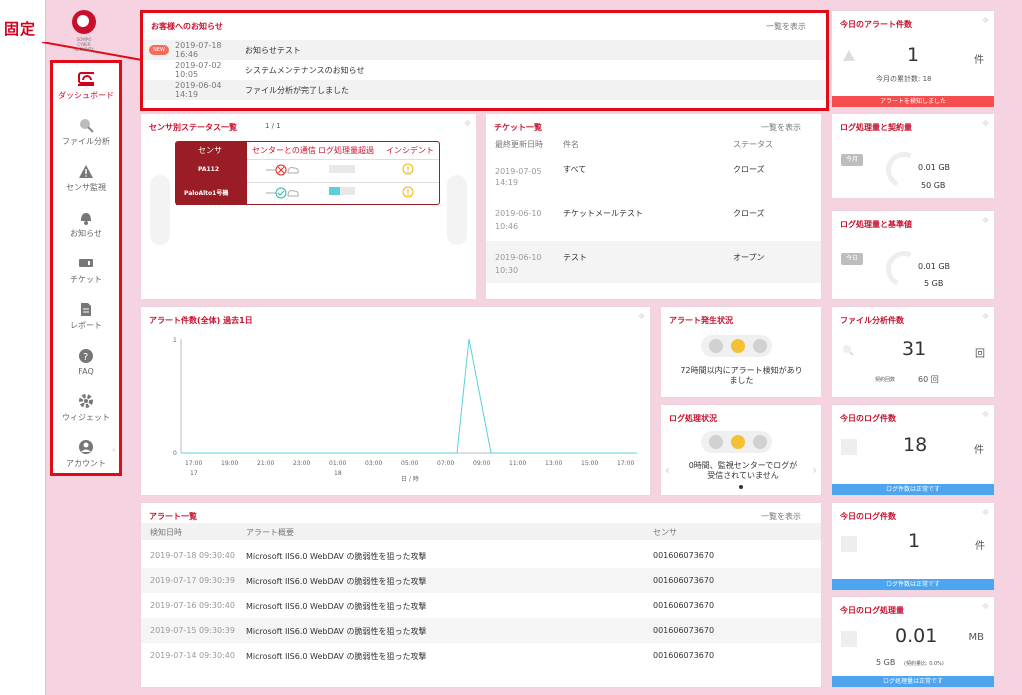  What do you see at coordinates (159, 50) in the screenshot?
I see `new-badge: NEW` at bounding box center [159, 50].